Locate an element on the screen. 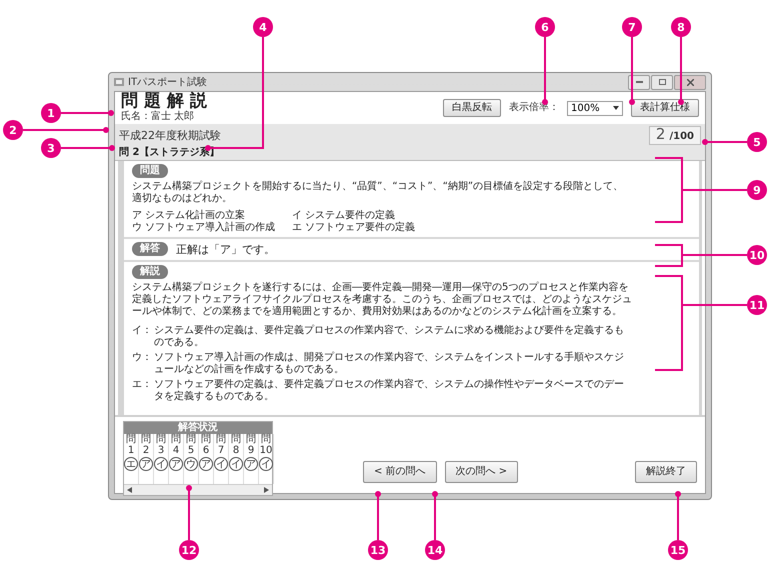 The image size is (770, 562). question-number: 5 is located at coordinates (191, 450).